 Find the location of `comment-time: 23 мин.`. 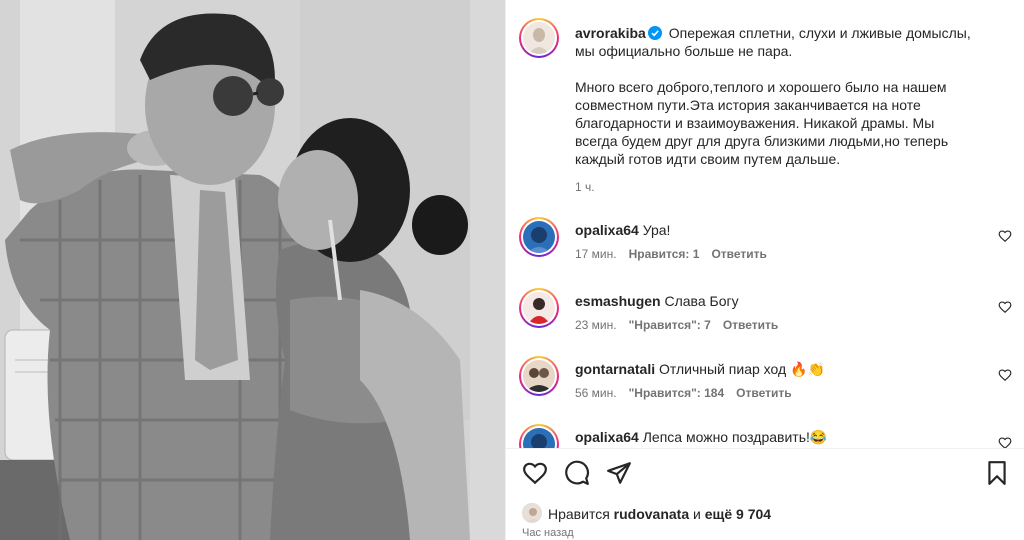

comment-time: 23 мин. is located at coordinates (596, 325).